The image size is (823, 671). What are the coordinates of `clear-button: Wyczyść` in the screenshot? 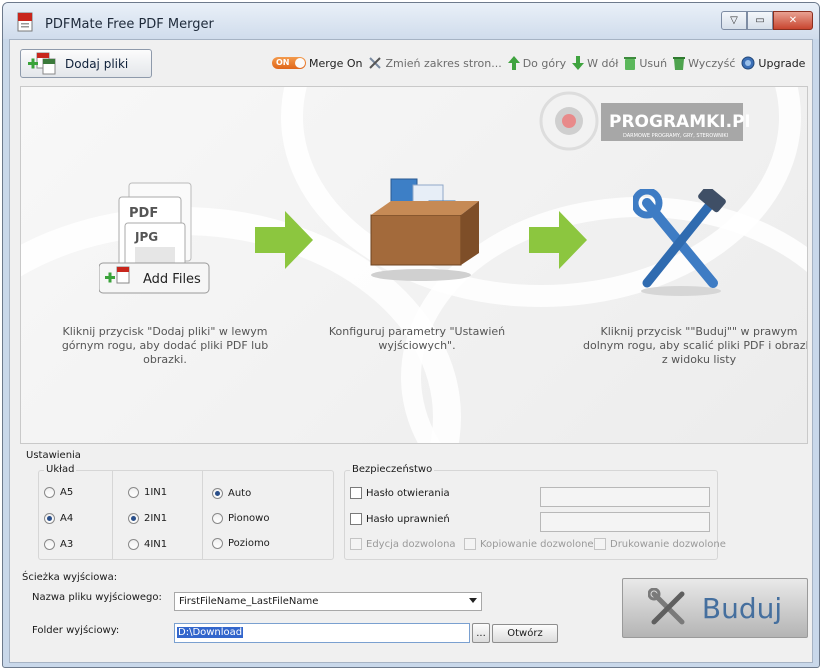 It's located at (704, 63).